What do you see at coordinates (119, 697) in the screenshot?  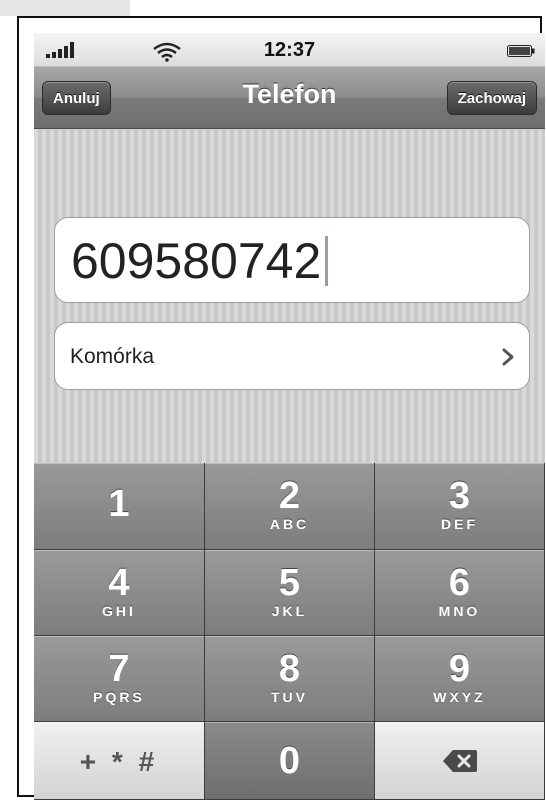 I see `key-7-letters: PQRS` at bounding box center [119, 697].